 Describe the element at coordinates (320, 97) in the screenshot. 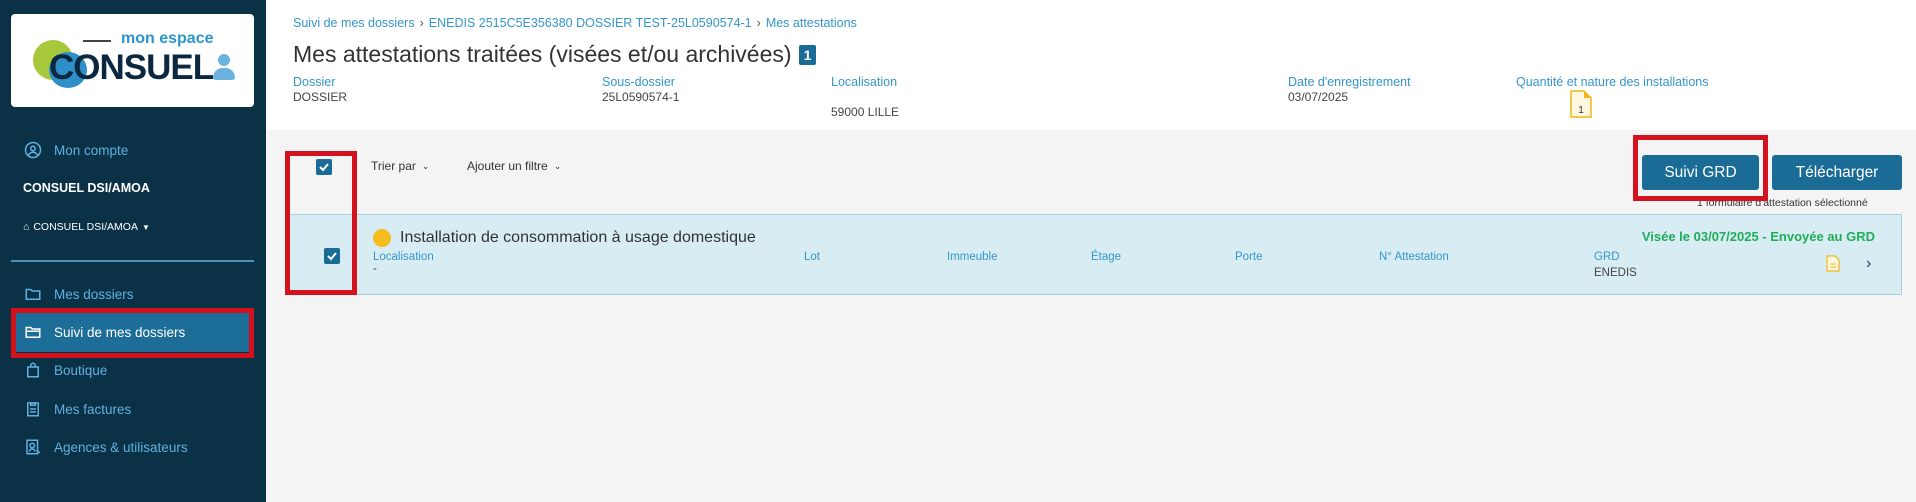

I see `info-value: DOSSIER` at that location.